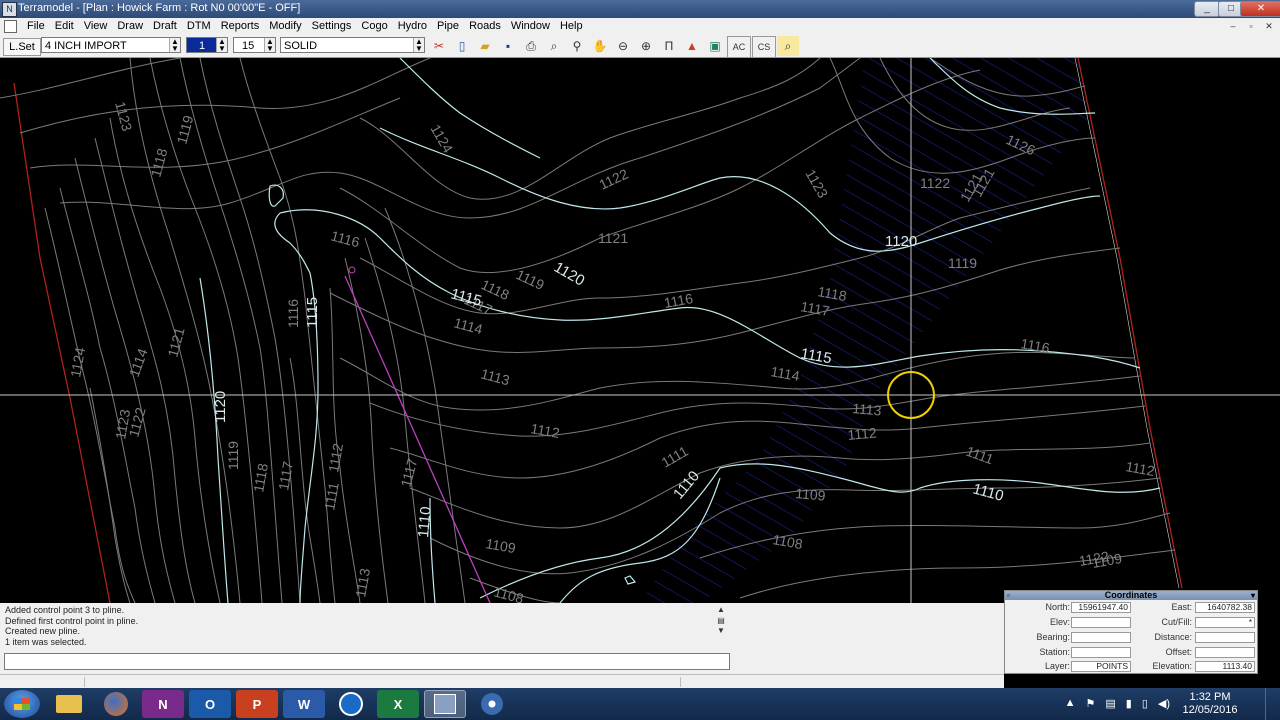  I want to click on lset-button: L.Set, so click(22, 47).